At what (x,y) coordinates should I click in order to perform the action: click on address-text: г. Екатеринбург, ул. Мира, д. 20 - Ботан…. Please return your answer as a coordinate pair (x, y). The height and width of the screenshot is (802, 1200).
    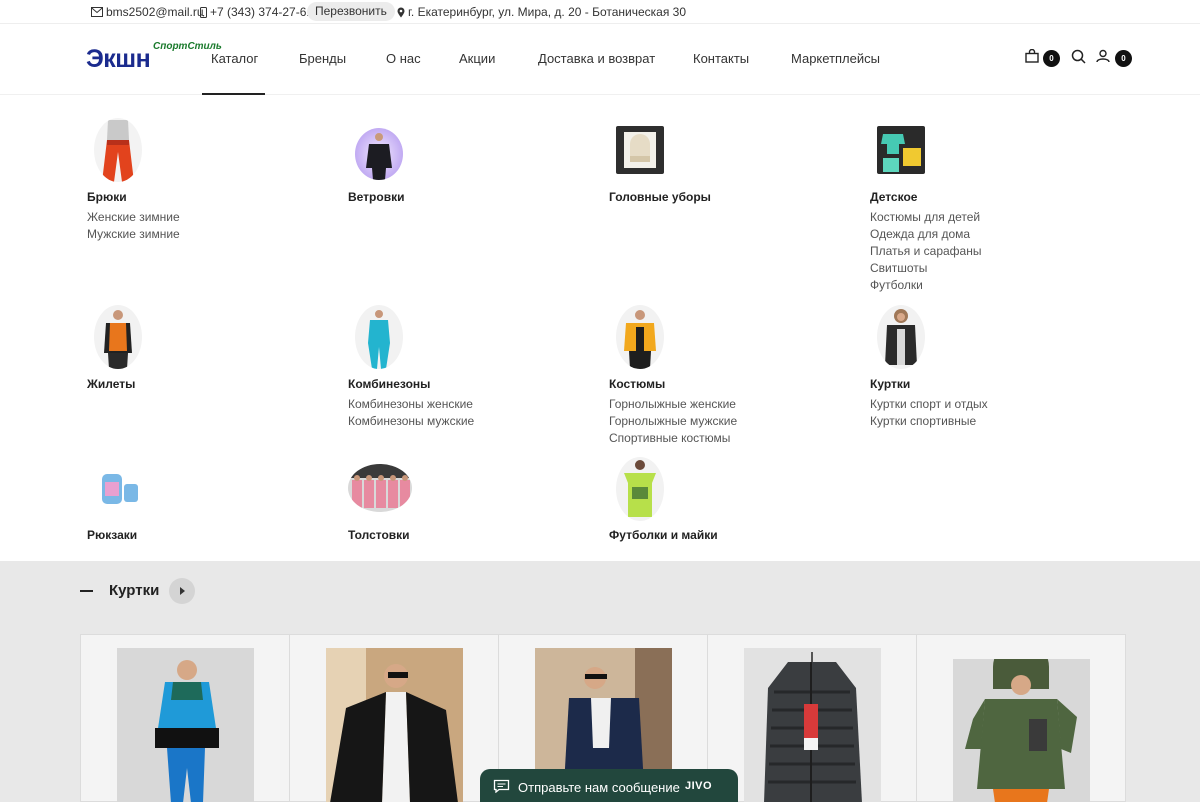
    Looking at the image, I should click on (547, 12).